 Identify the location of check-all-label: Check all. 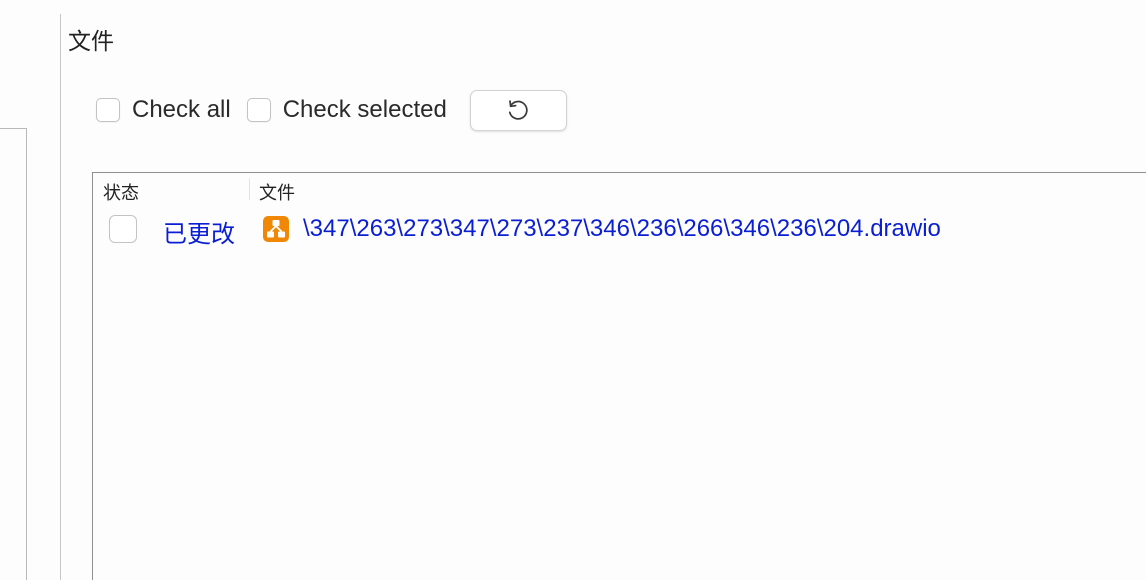
(181, 110).